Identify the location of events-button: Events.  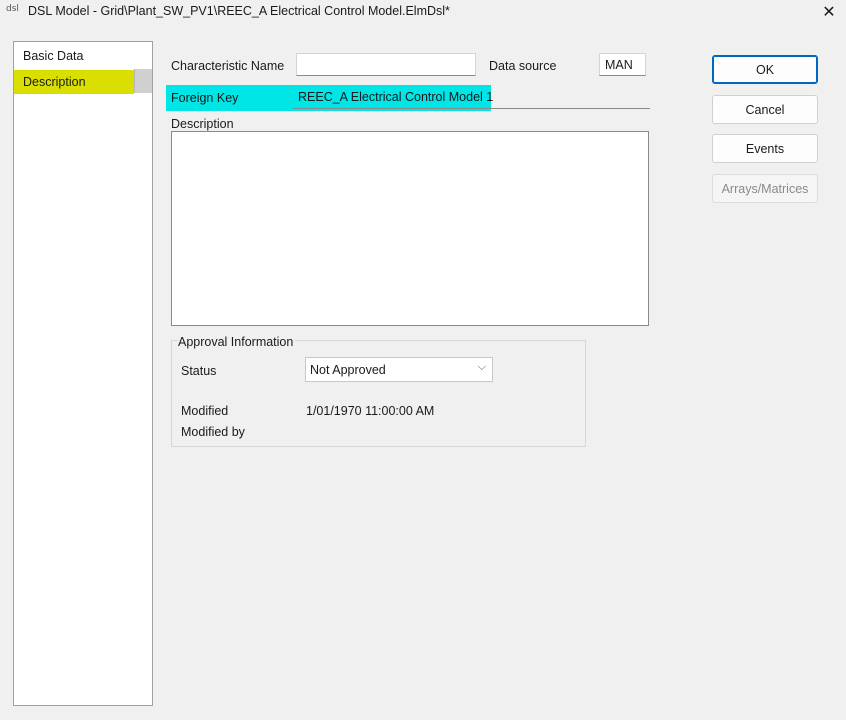
(765, 148).